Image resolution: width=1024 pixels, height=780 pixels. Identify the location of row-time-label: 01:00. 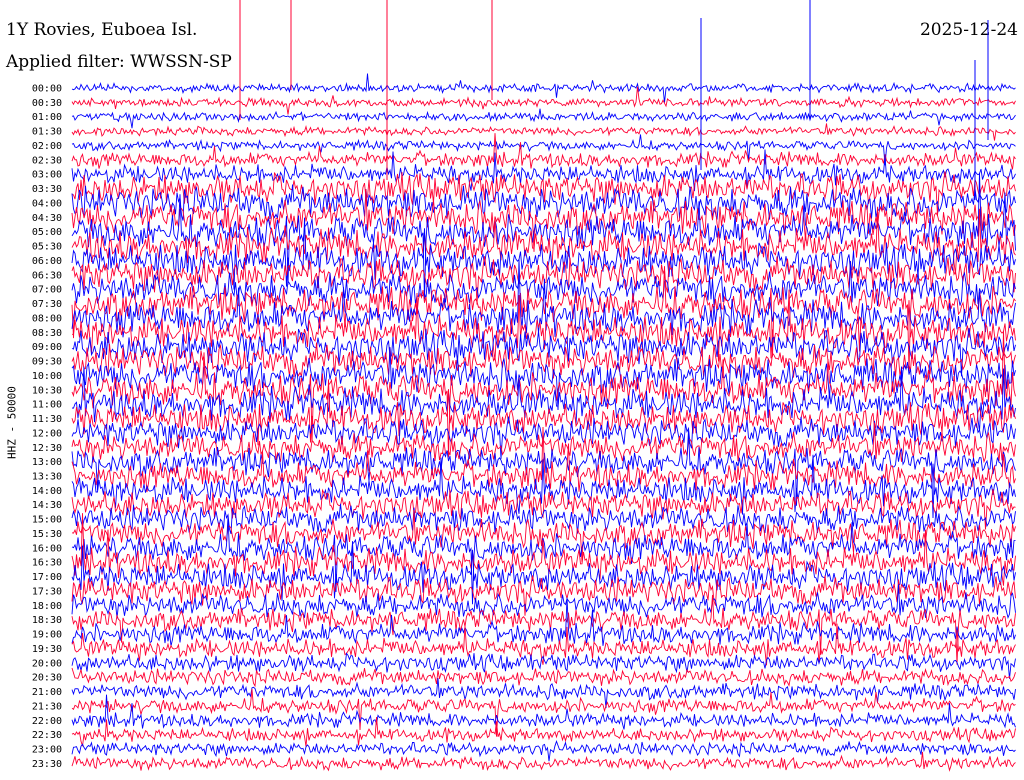
(47, 117).